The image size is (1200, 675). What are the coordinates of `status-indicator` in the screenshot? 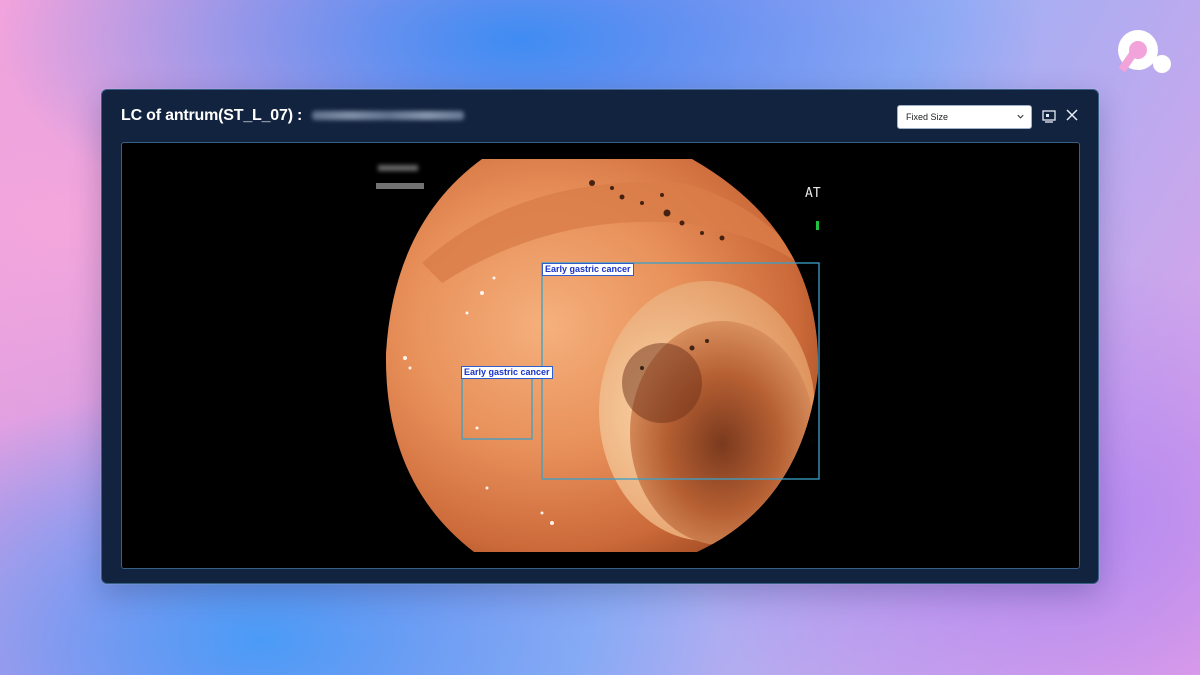 It's located at (817, 225).